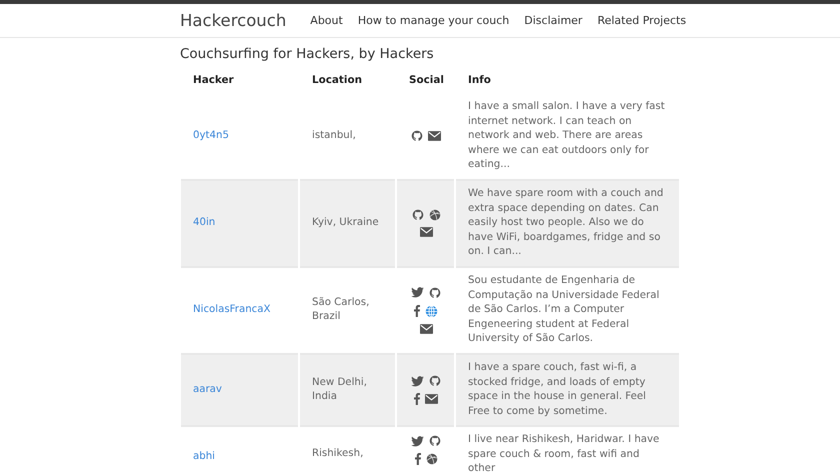 The image size is (840, 472). I want to click on table-cell: I live near Rishikesh, Haridwar. I have spare couch & room, fast wifi and other, so click(567, 448).